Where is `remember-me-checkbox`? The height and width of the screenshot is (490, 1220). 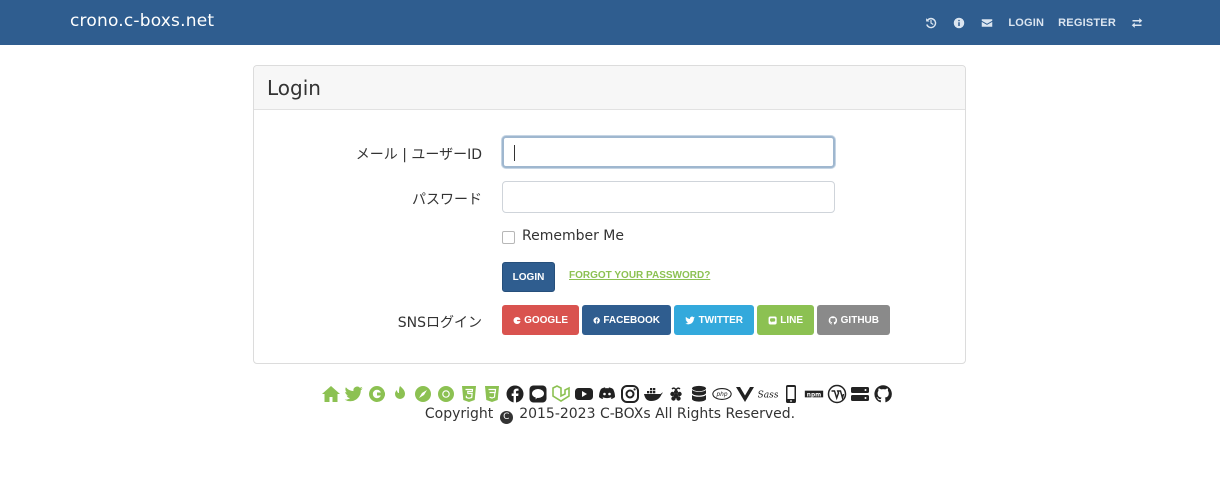
remember-me-checkbox is located at coordinates (508, 237).